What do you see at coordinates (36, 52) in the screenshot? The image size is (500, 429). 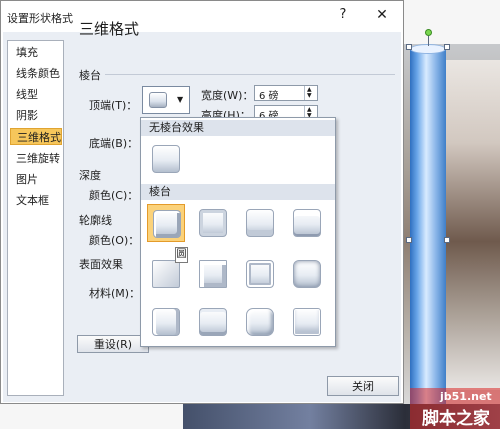 I see `nav-item-fill: 填充` at bounding box center [36, 52].